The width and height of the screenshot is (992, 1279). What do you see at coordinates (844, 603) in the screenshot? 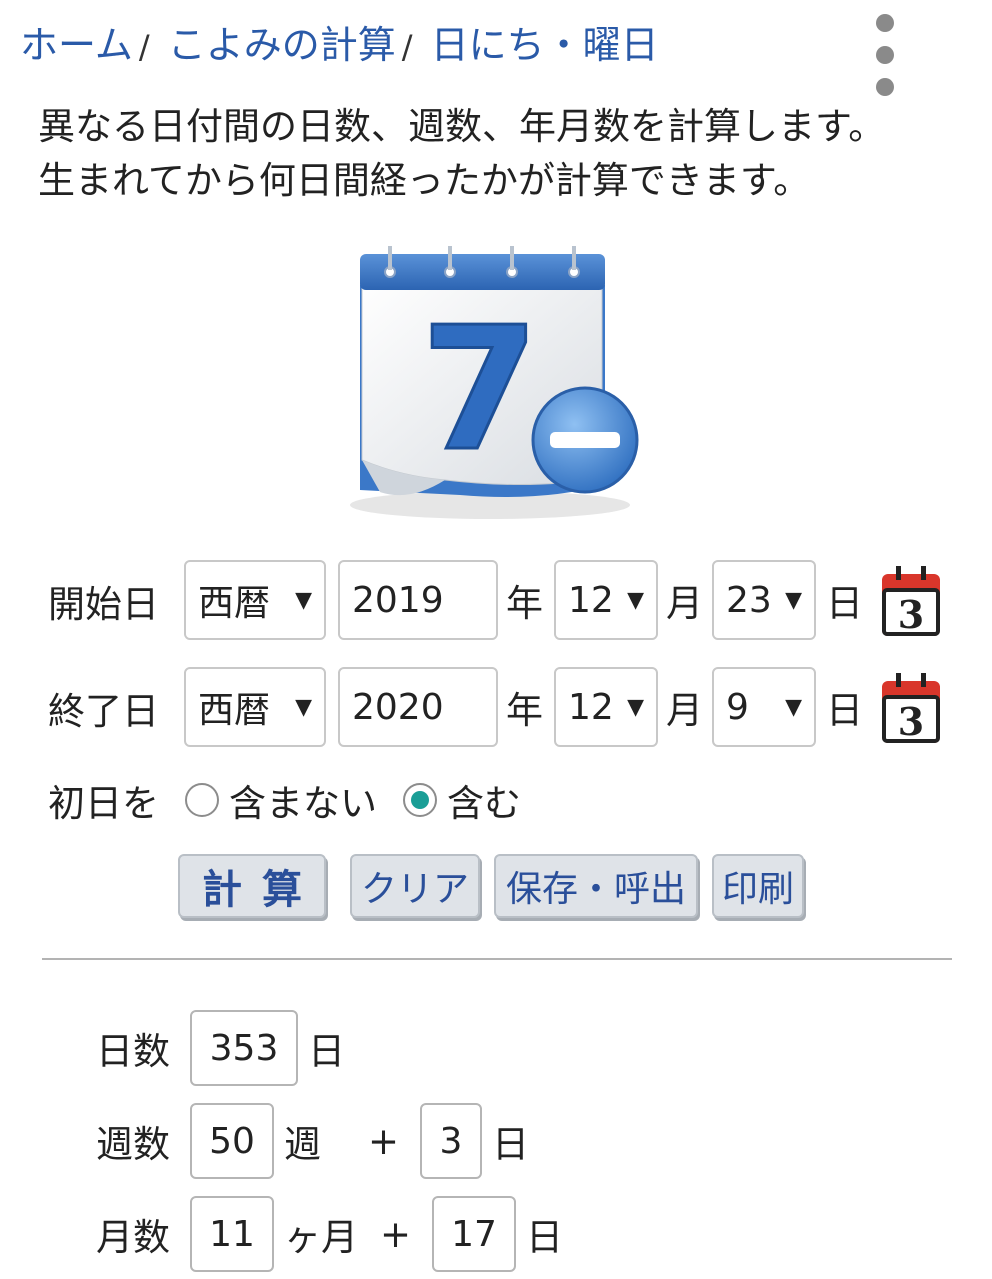
I see `start-day-unit: 日` at bounding box center [844, 603].